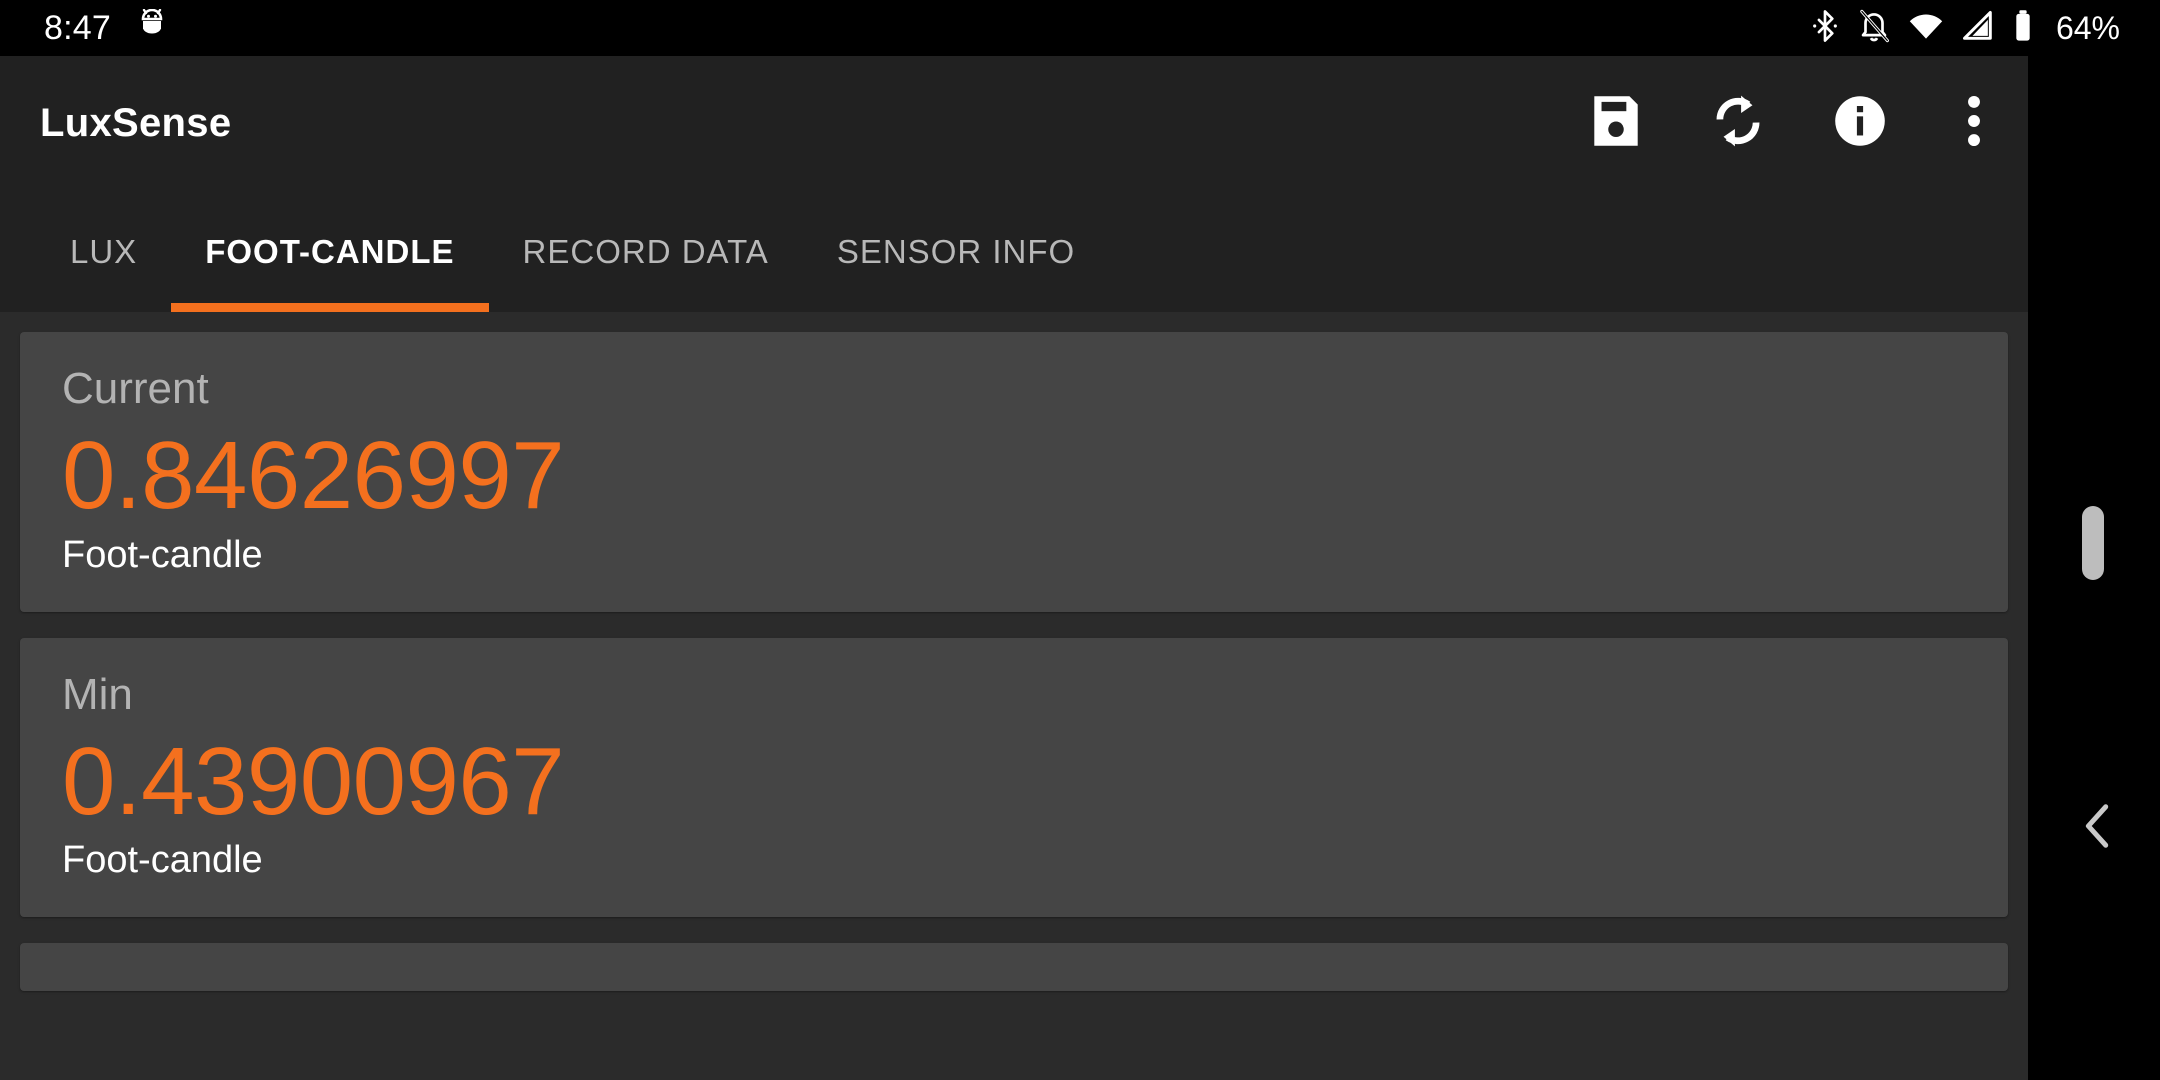 This screenshot has height=1080, width=2160. What do you see at coordinates (313, 781) in the screenshot?
I see `card-value: 0.43900967` at bounding box center [313, 781].